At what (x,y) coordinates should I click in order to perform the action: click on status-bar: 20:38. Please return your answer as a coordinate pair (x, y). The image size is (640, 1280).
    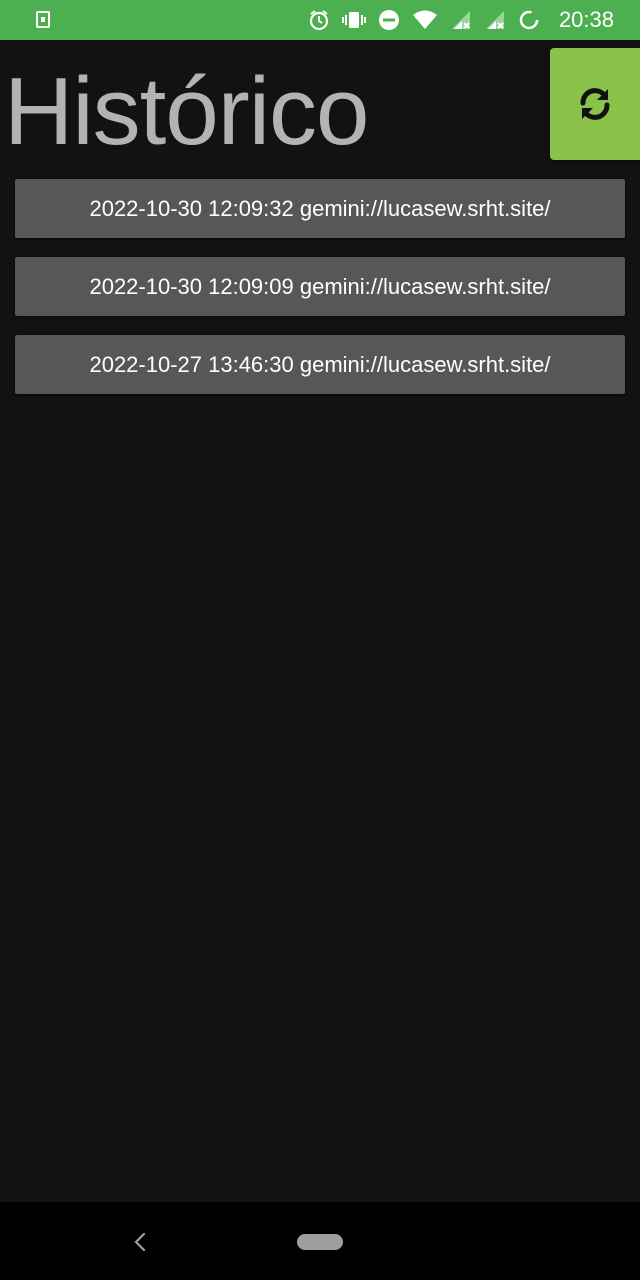
    Looking at the image, I should click on (320, 20).